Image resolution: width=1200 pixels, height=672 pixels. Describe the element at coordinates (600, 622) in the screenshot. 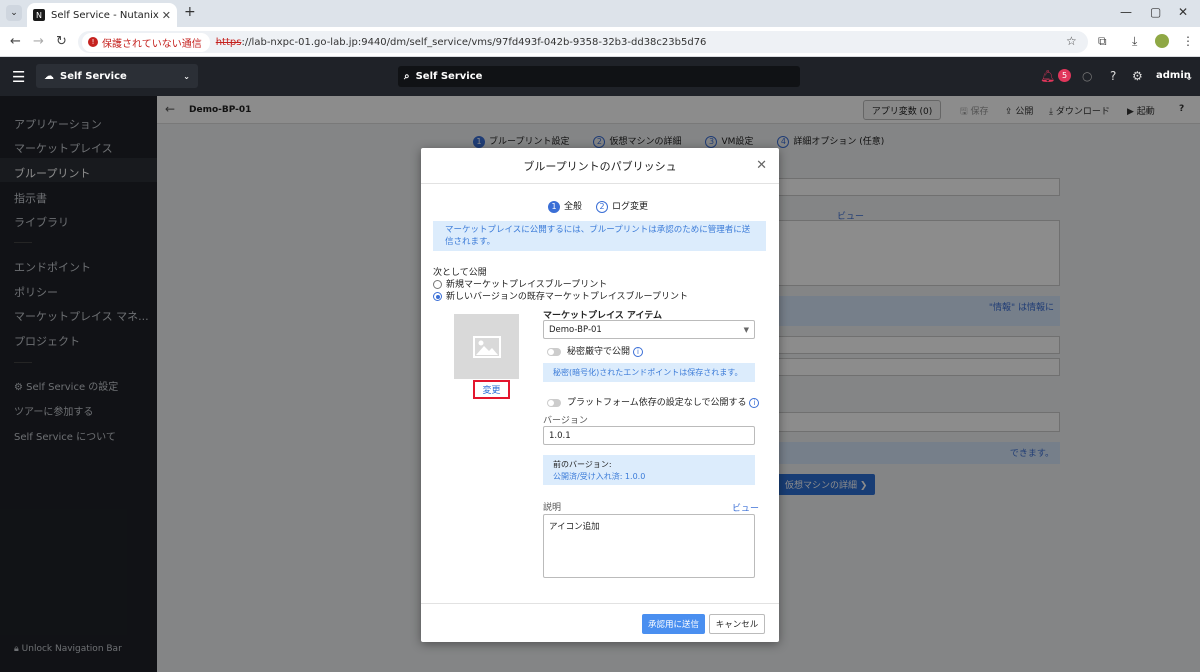

I see `modal-footer: 承認用に送信 キャンセル` at that location.